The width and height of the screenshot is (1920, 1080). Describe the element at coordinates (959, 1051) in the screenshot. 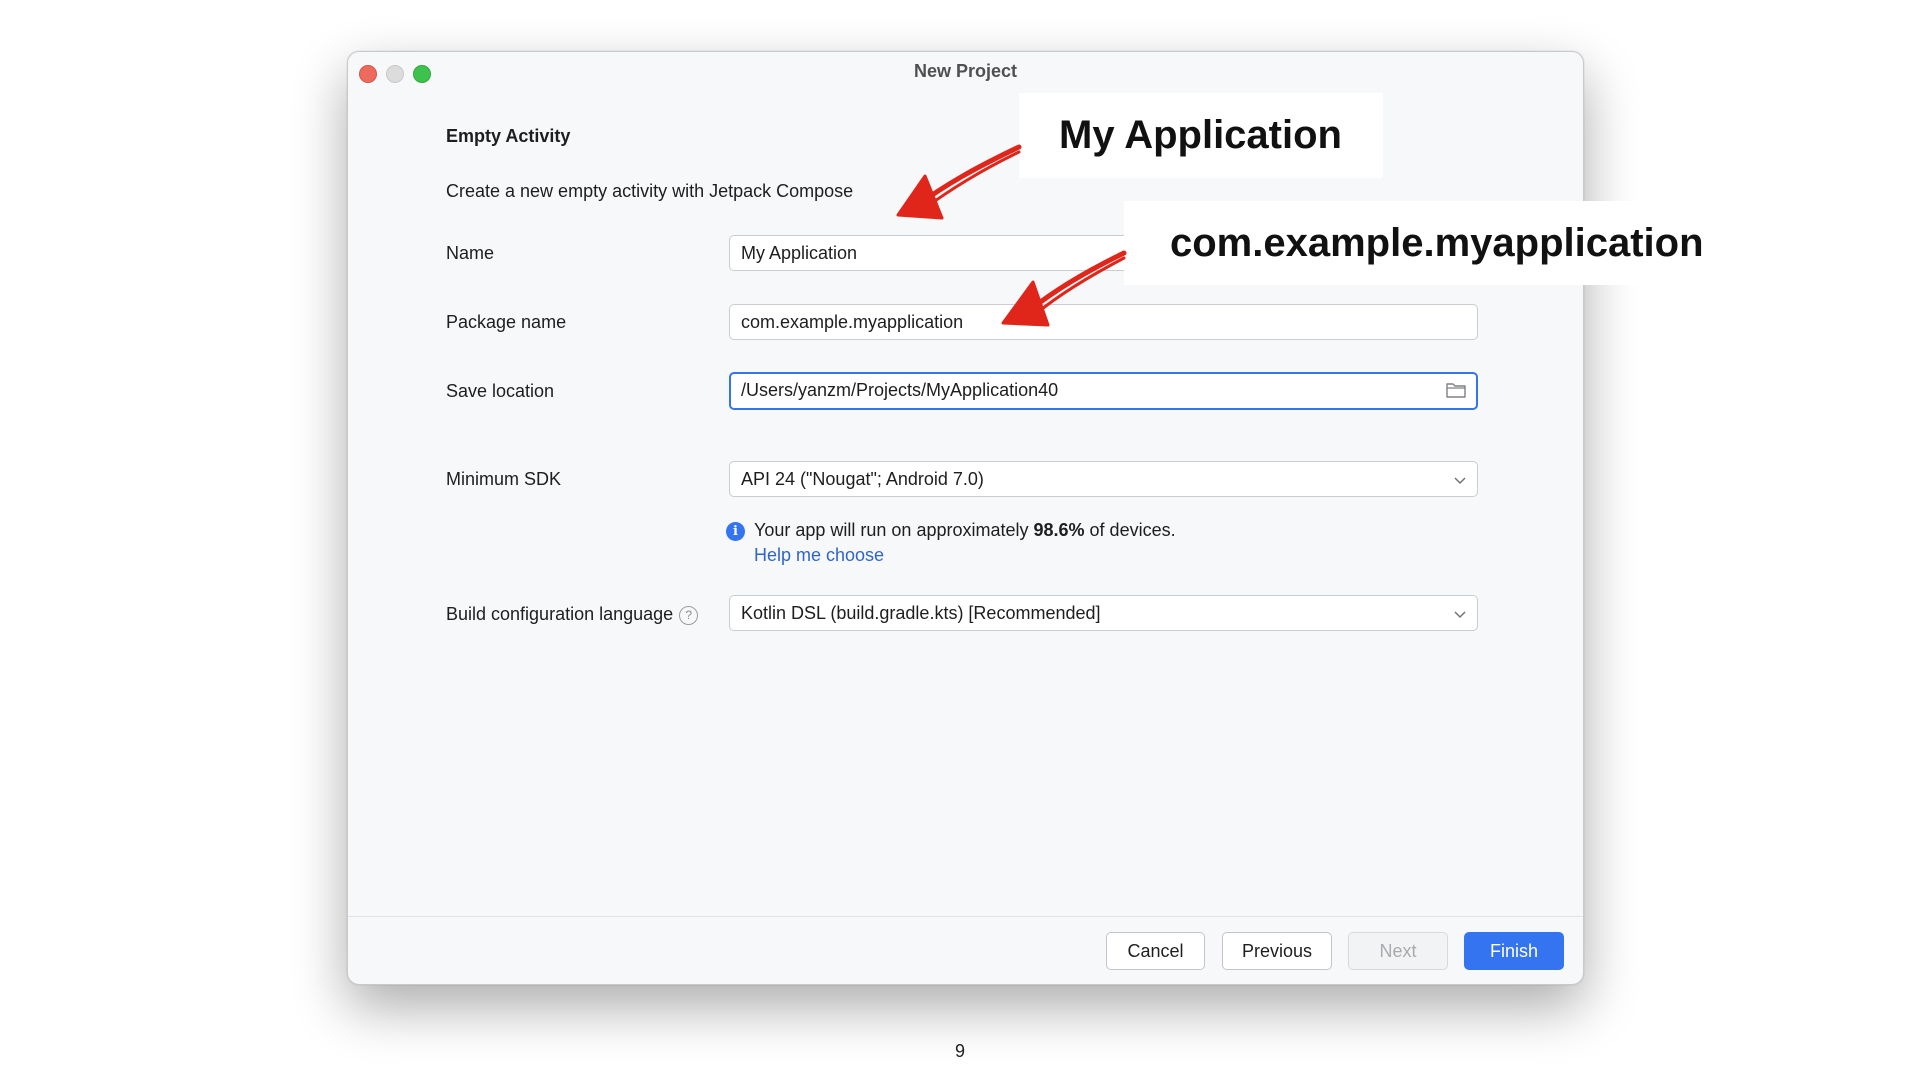

I see `slide-page-number: 9` at that location.